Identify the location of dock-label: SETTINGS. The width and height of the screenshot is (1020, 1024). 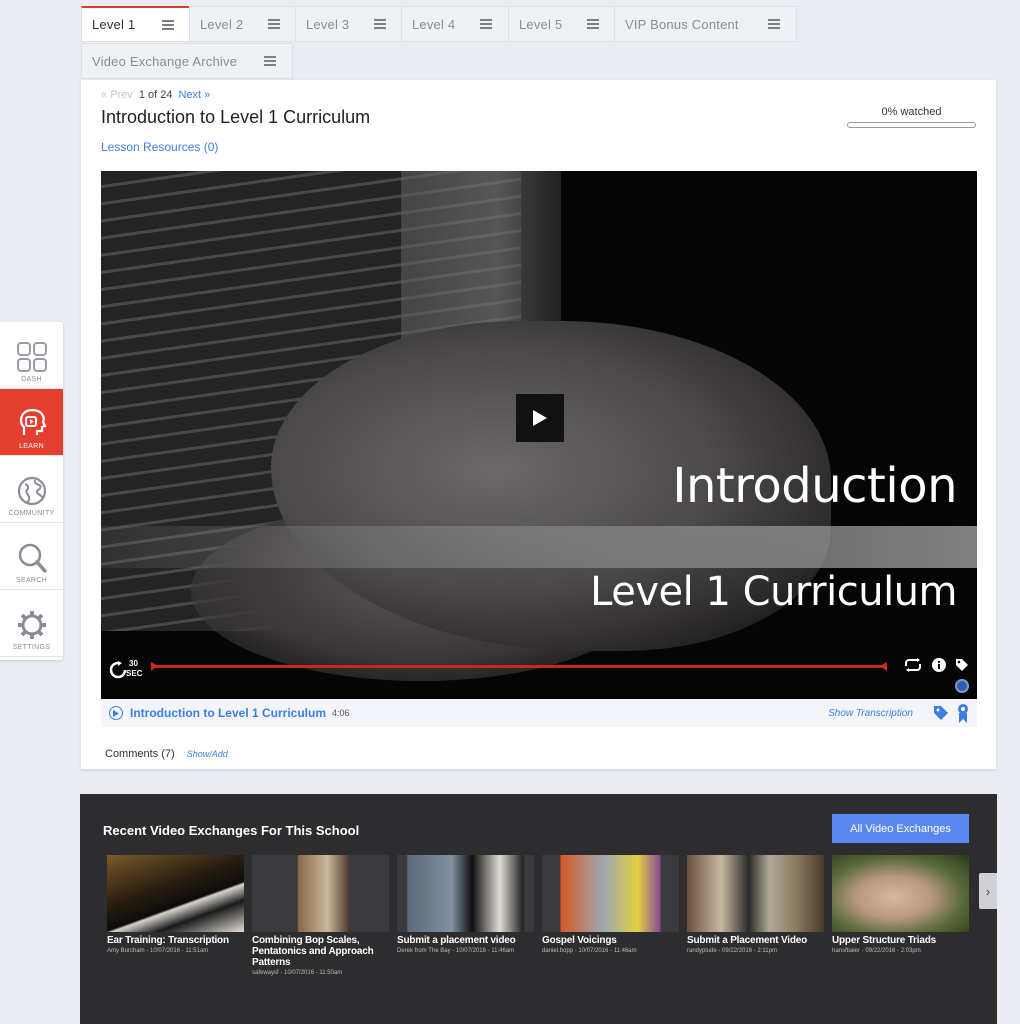
(31, 647).